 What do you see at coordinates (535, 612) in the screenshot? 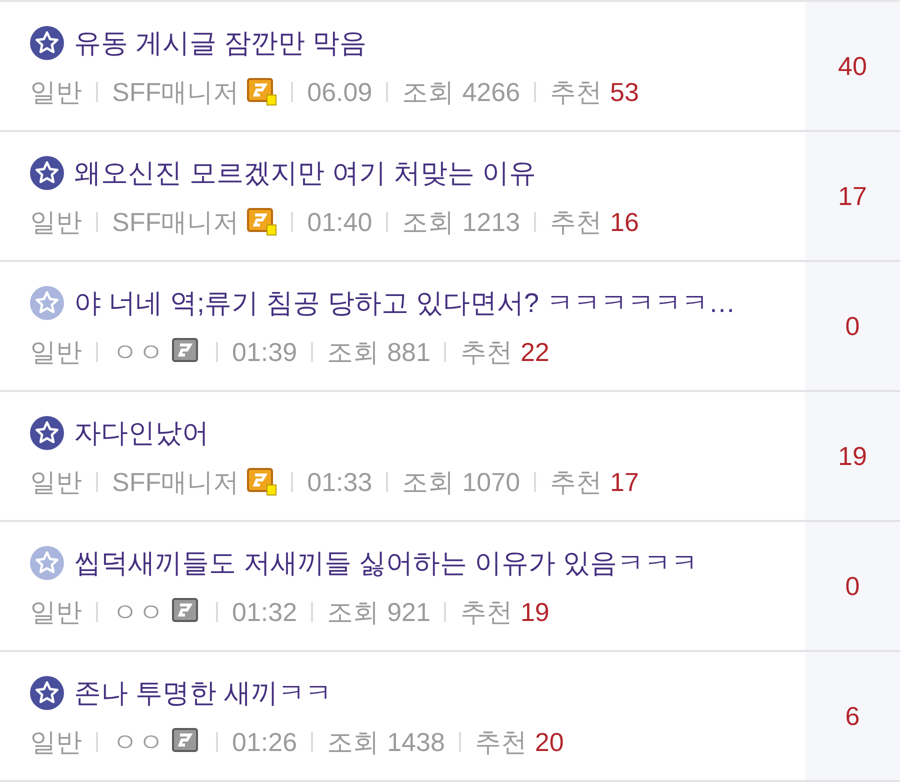
I see `recommend-count: 19` at bounding box center [535, 612].